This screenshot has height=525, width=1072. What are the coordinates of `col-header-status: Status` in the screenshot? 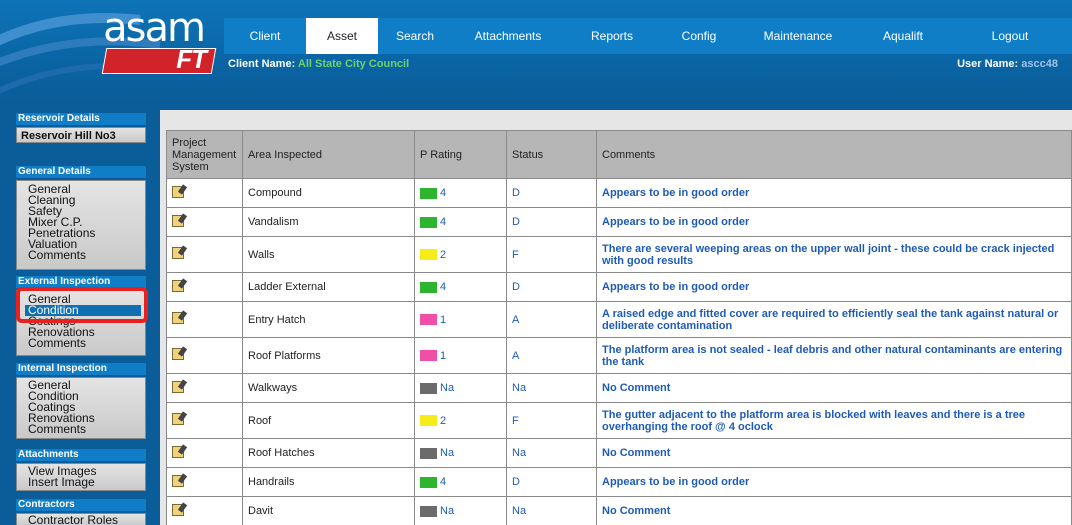 It's located at (551, 154).